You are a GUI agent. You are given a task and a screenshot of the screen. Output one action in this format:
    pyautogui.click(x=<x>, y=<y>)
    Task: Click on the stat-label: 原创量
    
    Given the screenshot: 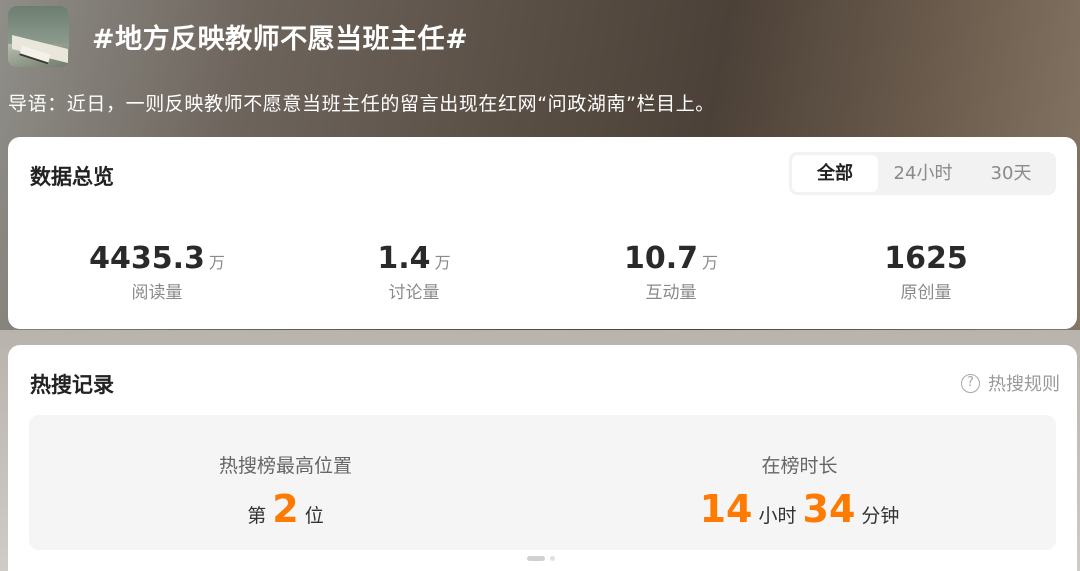 What is the action you would take?
    pyautogui.click(x=926, y=293)
    